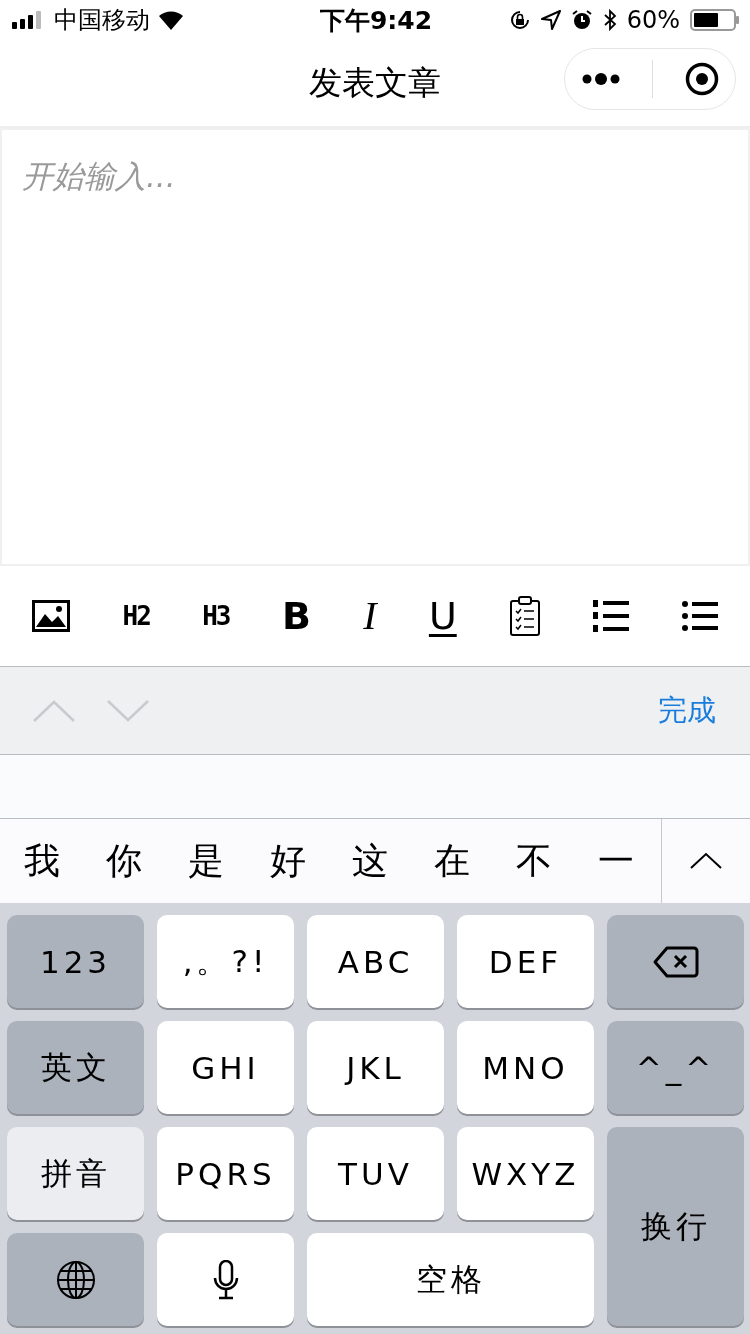  Describe the element at coordinates (225, 1067) in the screenshot. I see `keyboard-key: GHI` at that location.